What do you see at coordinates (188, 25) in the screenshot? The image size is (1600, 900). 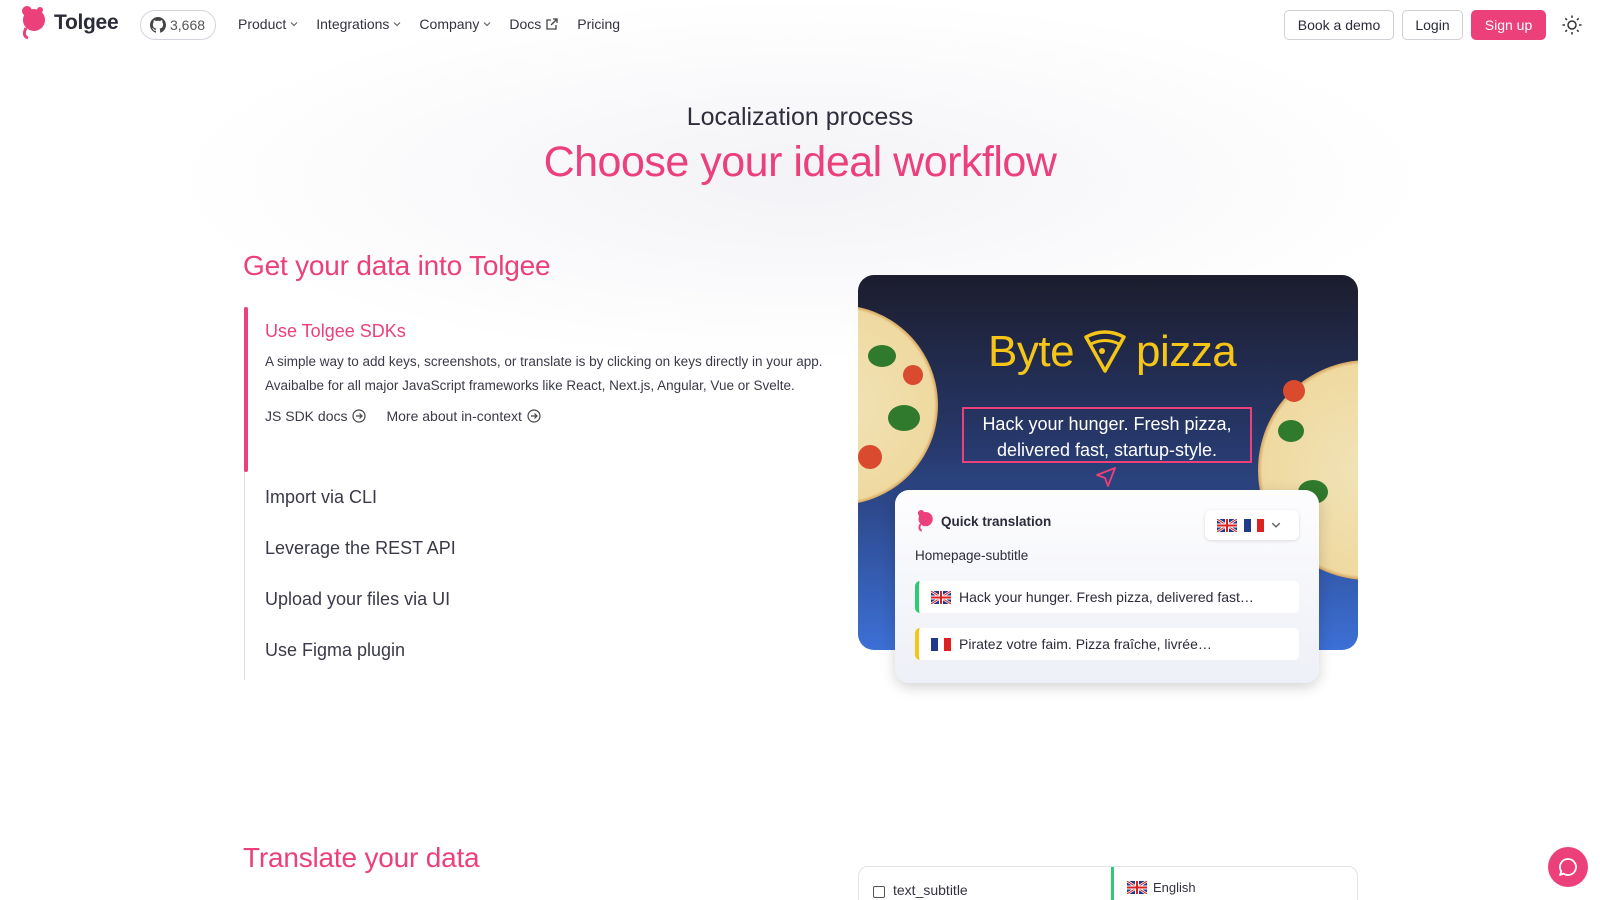 I see `github-star-count: 3,668` at bounding box center [188, 25].